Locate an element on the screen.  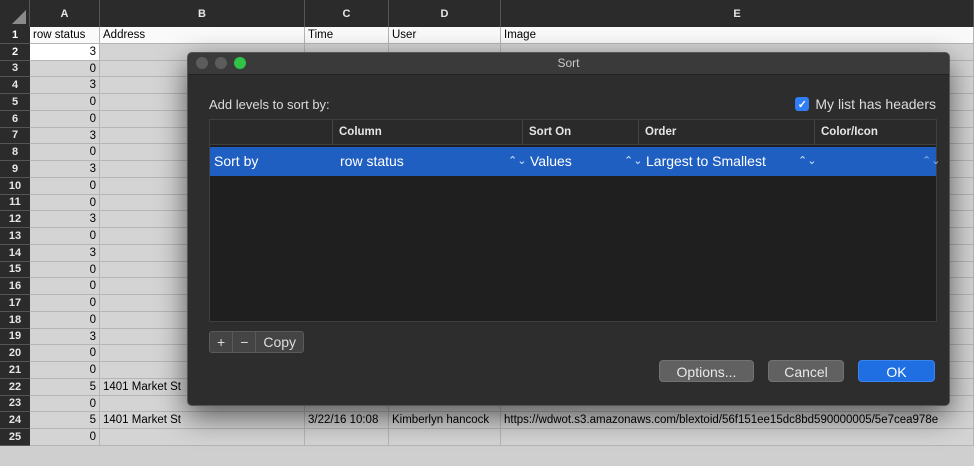
row-number: 1 is located at coordinates (15, 35).